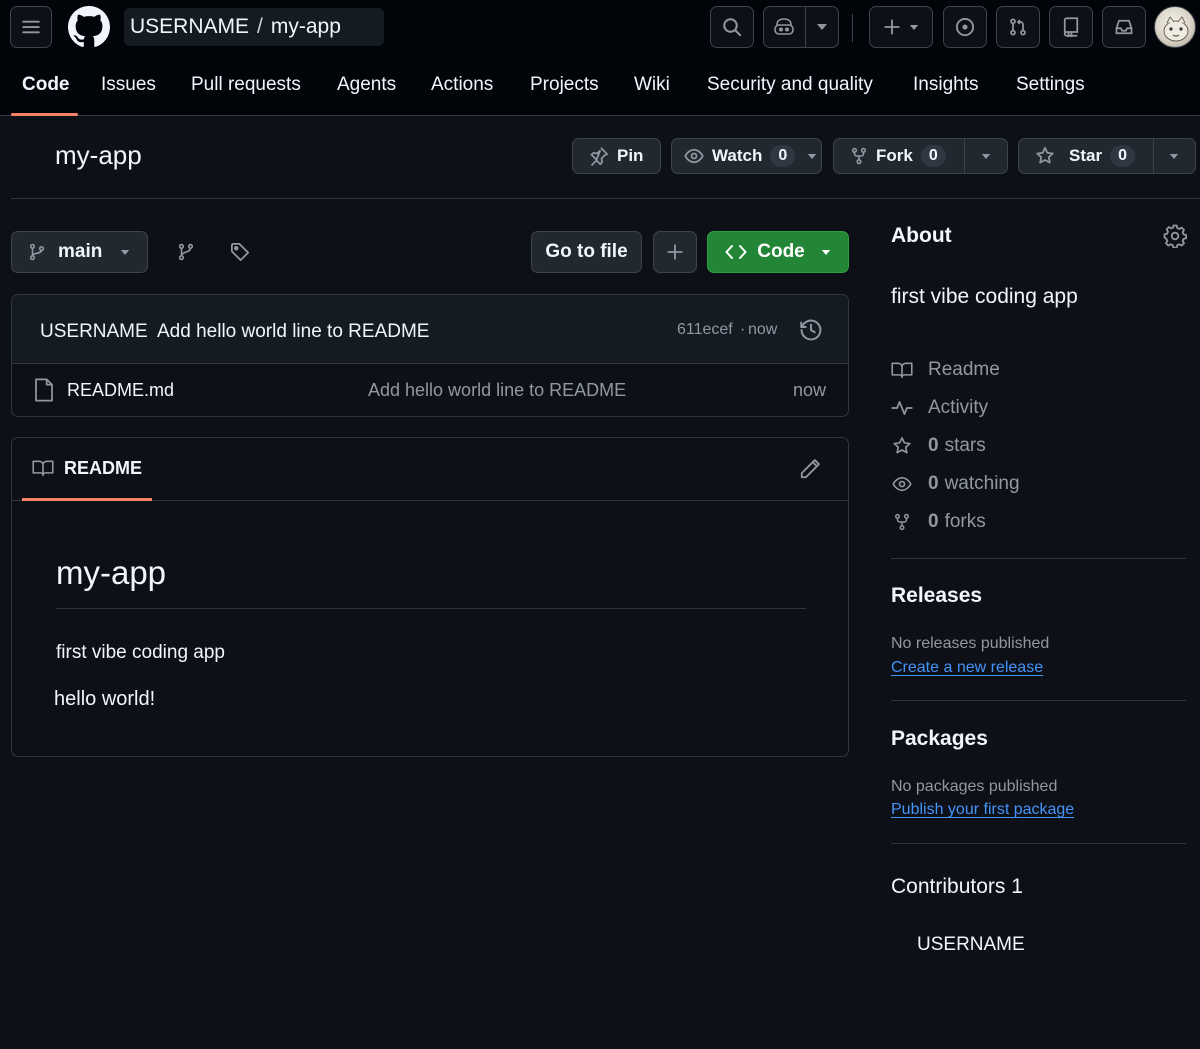  I want to click on issue-circle-icon, so click(965, 27).